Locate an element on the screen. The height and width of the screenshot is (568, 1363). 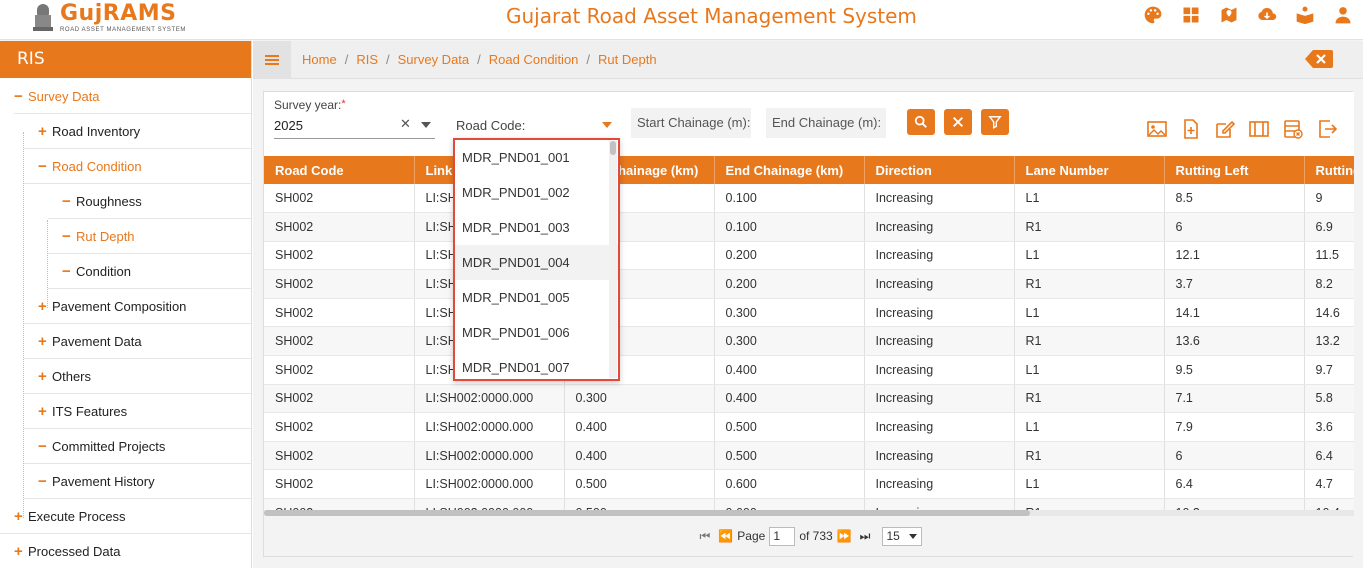
column-header: Direction is located at coordinates (939, 170).